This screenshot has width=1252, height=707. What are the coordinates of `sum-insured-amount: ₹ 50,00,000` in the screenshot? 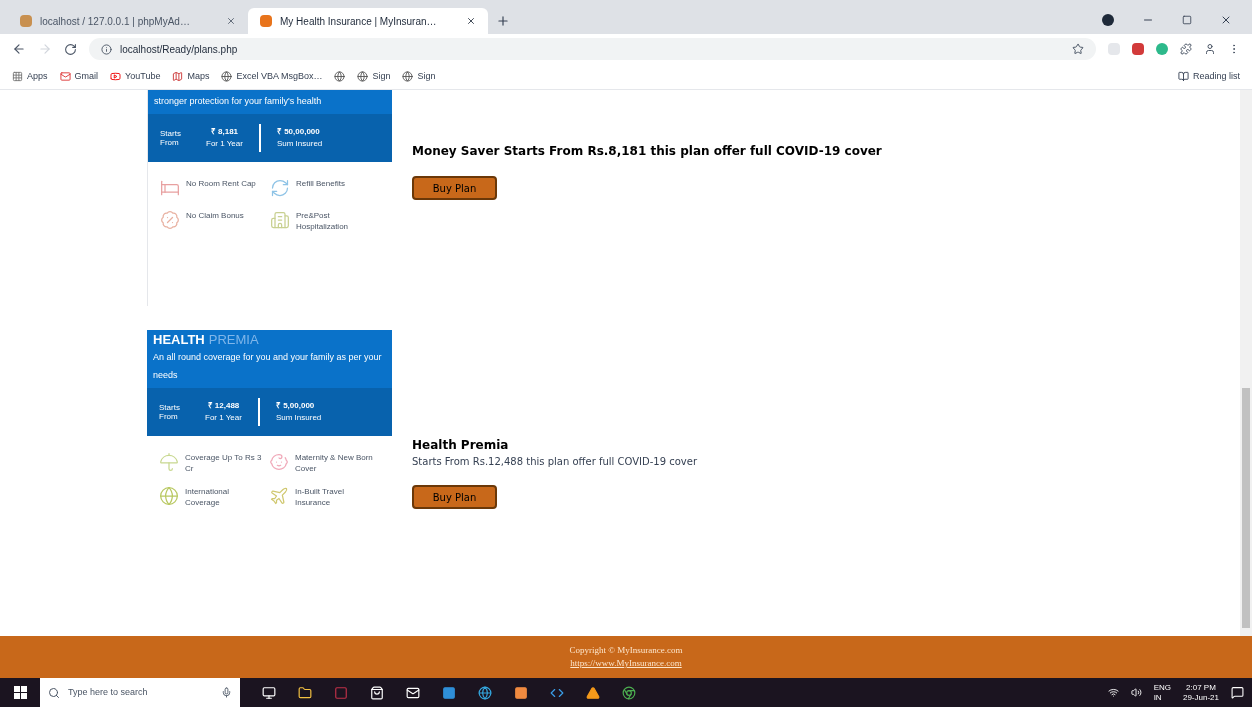 It's located at (298, 132).